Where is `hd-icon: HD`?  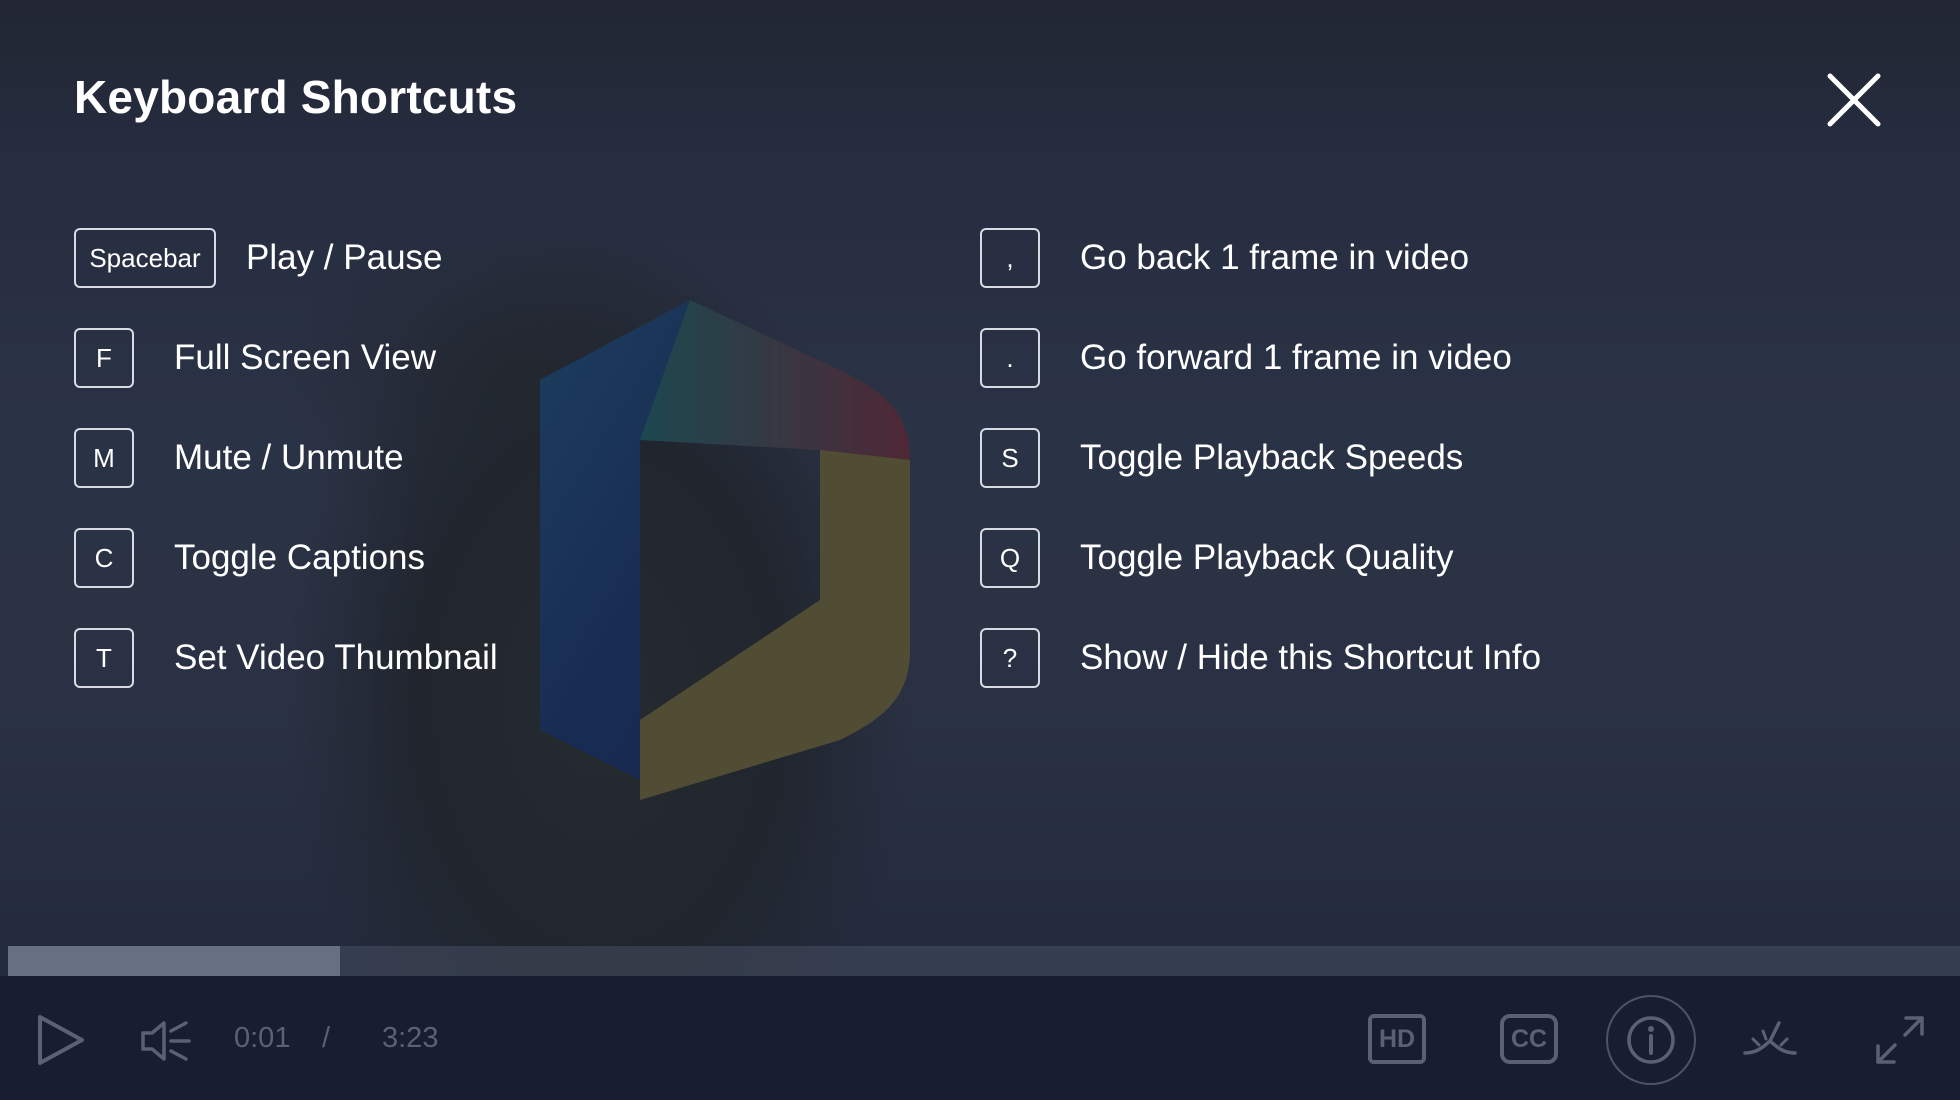 hd-icon: HD is located at coordinates (1397, 1038).